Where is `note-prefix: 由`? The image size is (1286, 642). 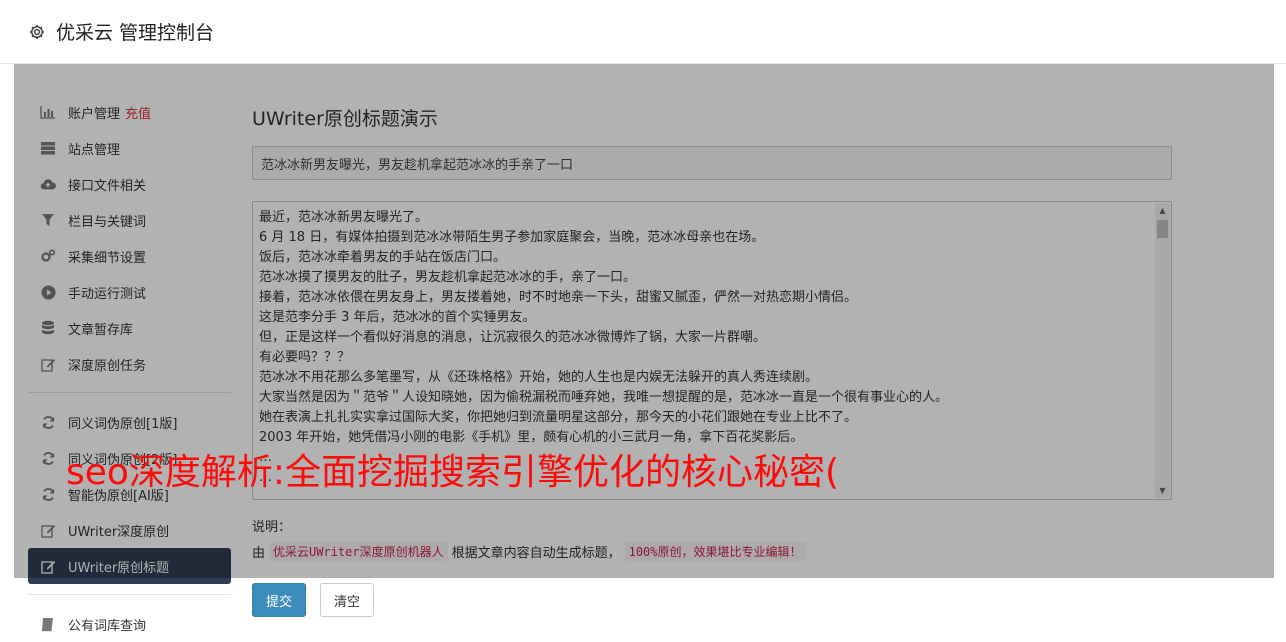
note-prefix: 由 is located at coordinates (259, 553).